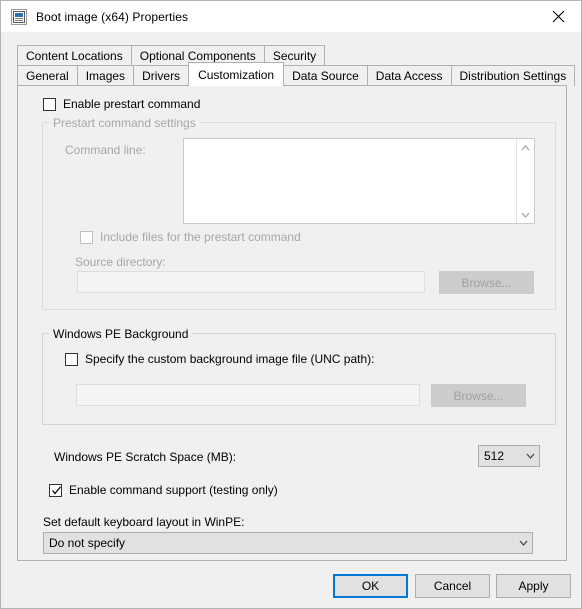 The width and height of the screenshot is (582, 609). I want to click on tab-label: Content Locations, so click(74, 56).